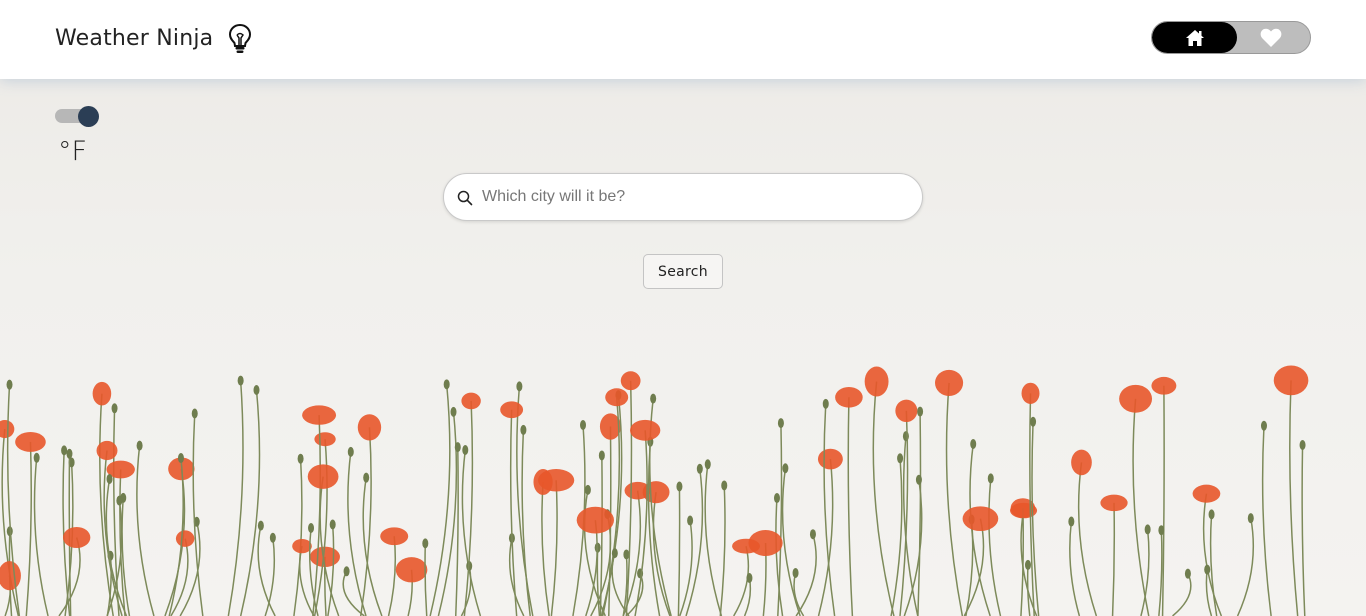  I want to click on home-button, so click(1194, 37).